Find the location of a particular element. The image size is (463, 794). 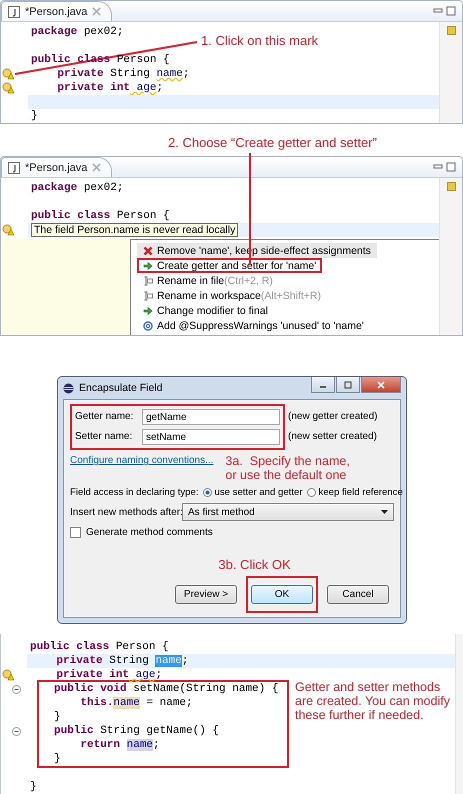

annotation-text: 2. Choose “Create getter and setter” is located at coordinates (272, 143).